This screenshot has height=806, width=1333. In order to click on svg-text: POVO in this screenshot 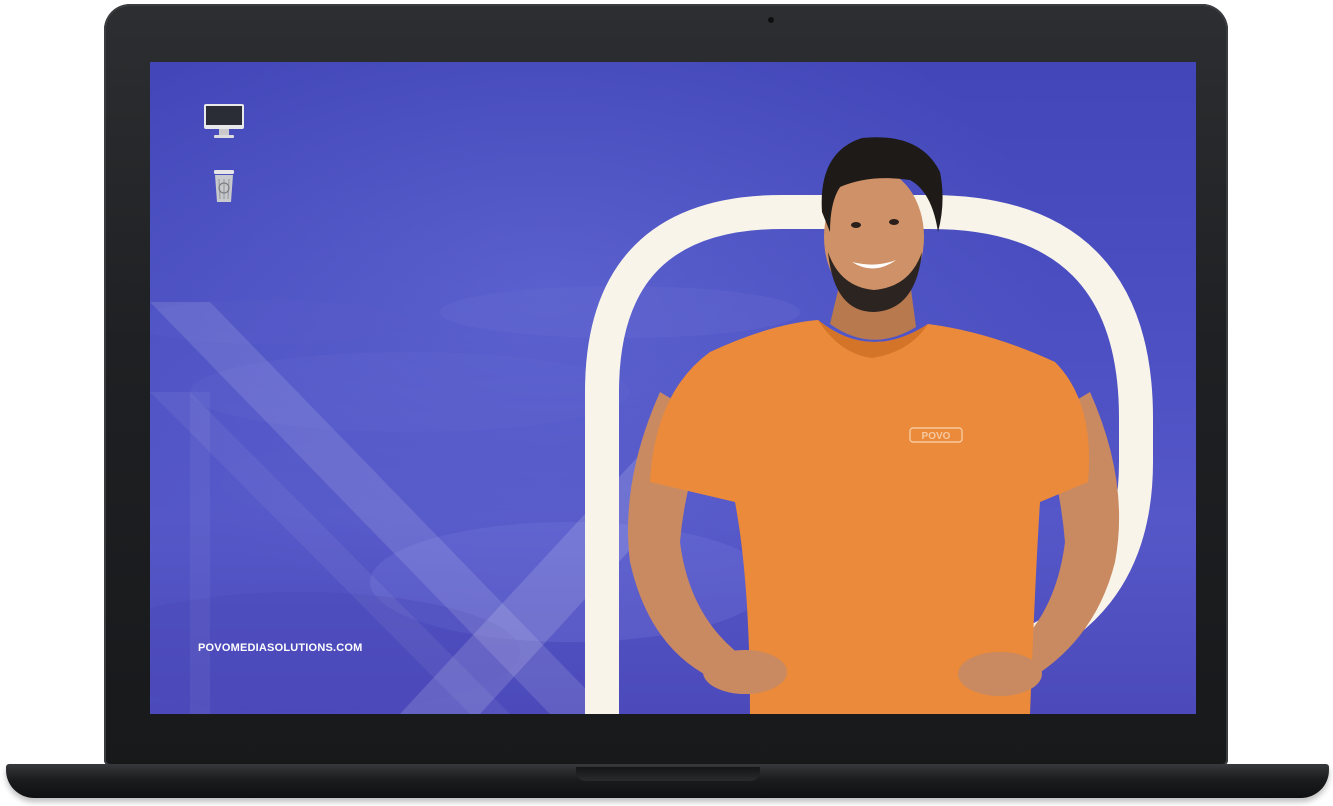, I will do `click(936, 436)`.